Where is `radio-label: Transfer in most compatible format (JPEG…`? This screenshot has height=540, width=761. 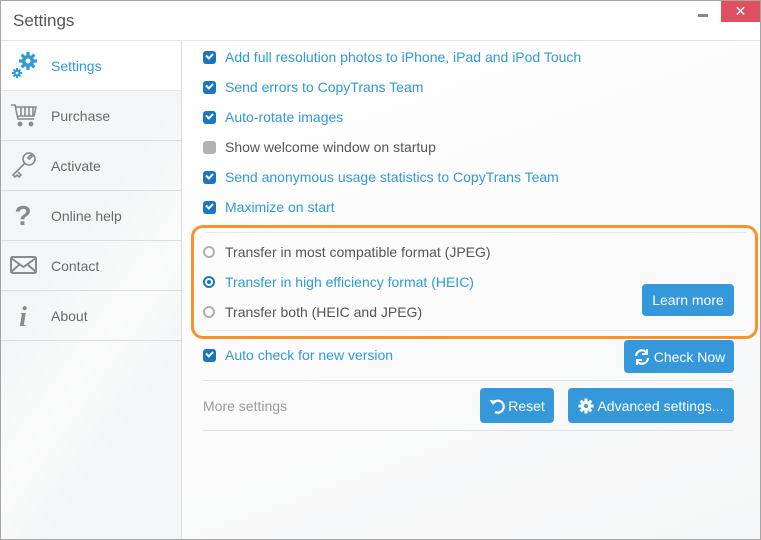 radio-label: Transfer in most compatible format (JPEG… is located at coordinates (358, 252).